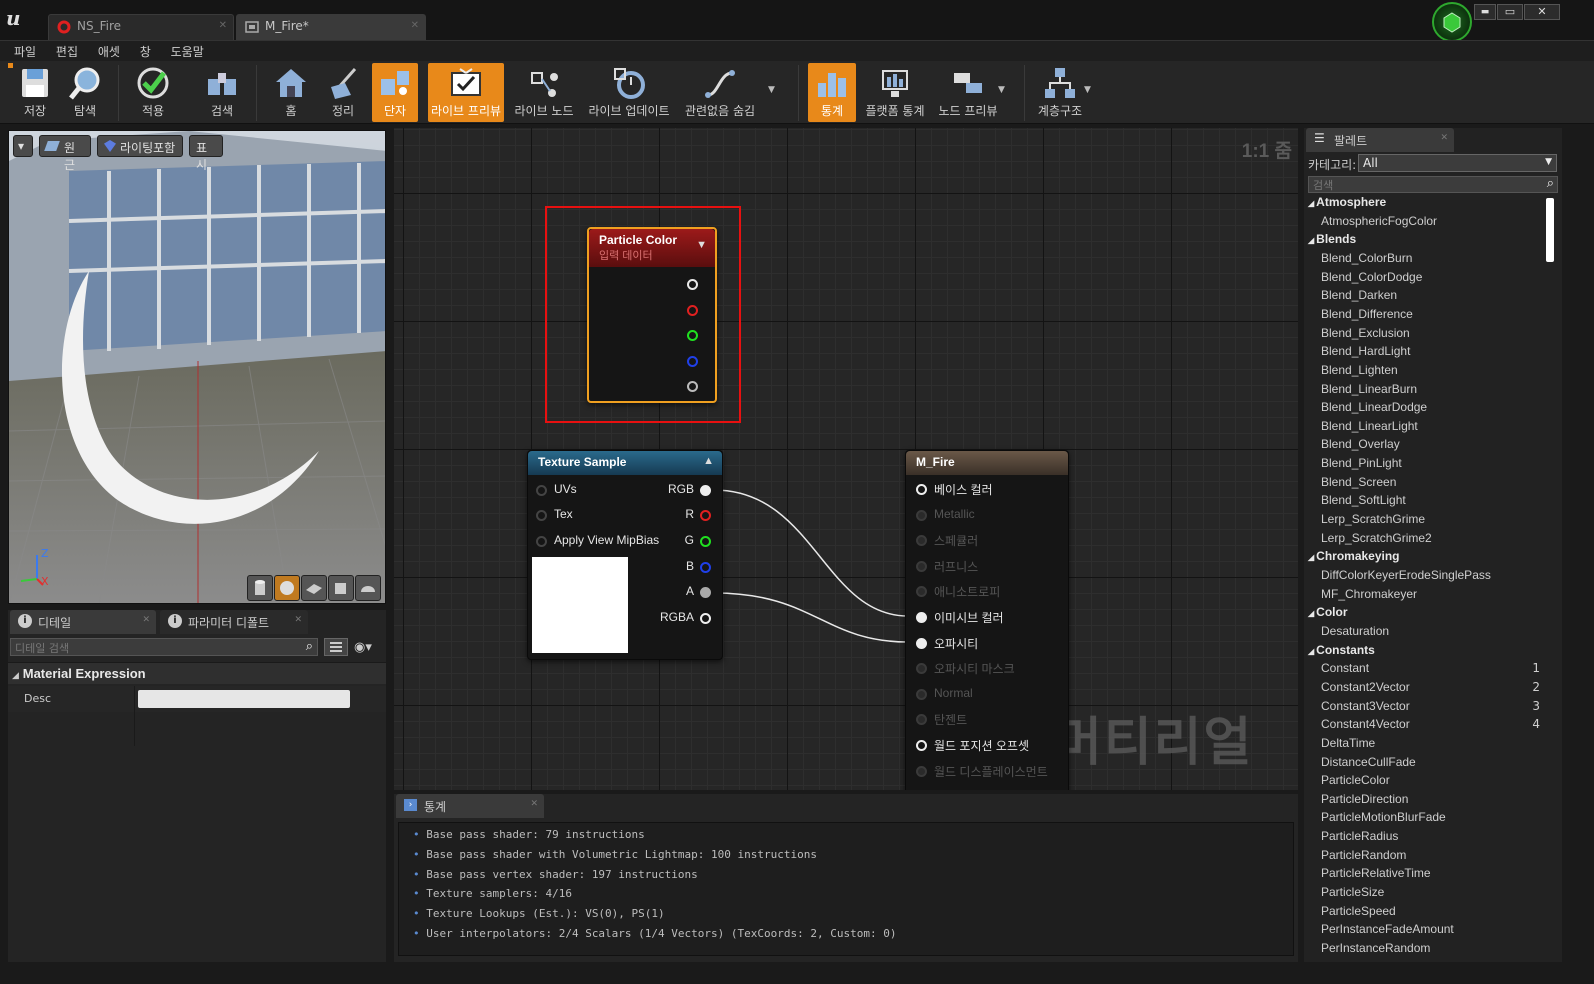 The height and width of the screenshot is (984, 1594). I want to click on palette-item: AtmosphericFogColor, so click(1379, 221).